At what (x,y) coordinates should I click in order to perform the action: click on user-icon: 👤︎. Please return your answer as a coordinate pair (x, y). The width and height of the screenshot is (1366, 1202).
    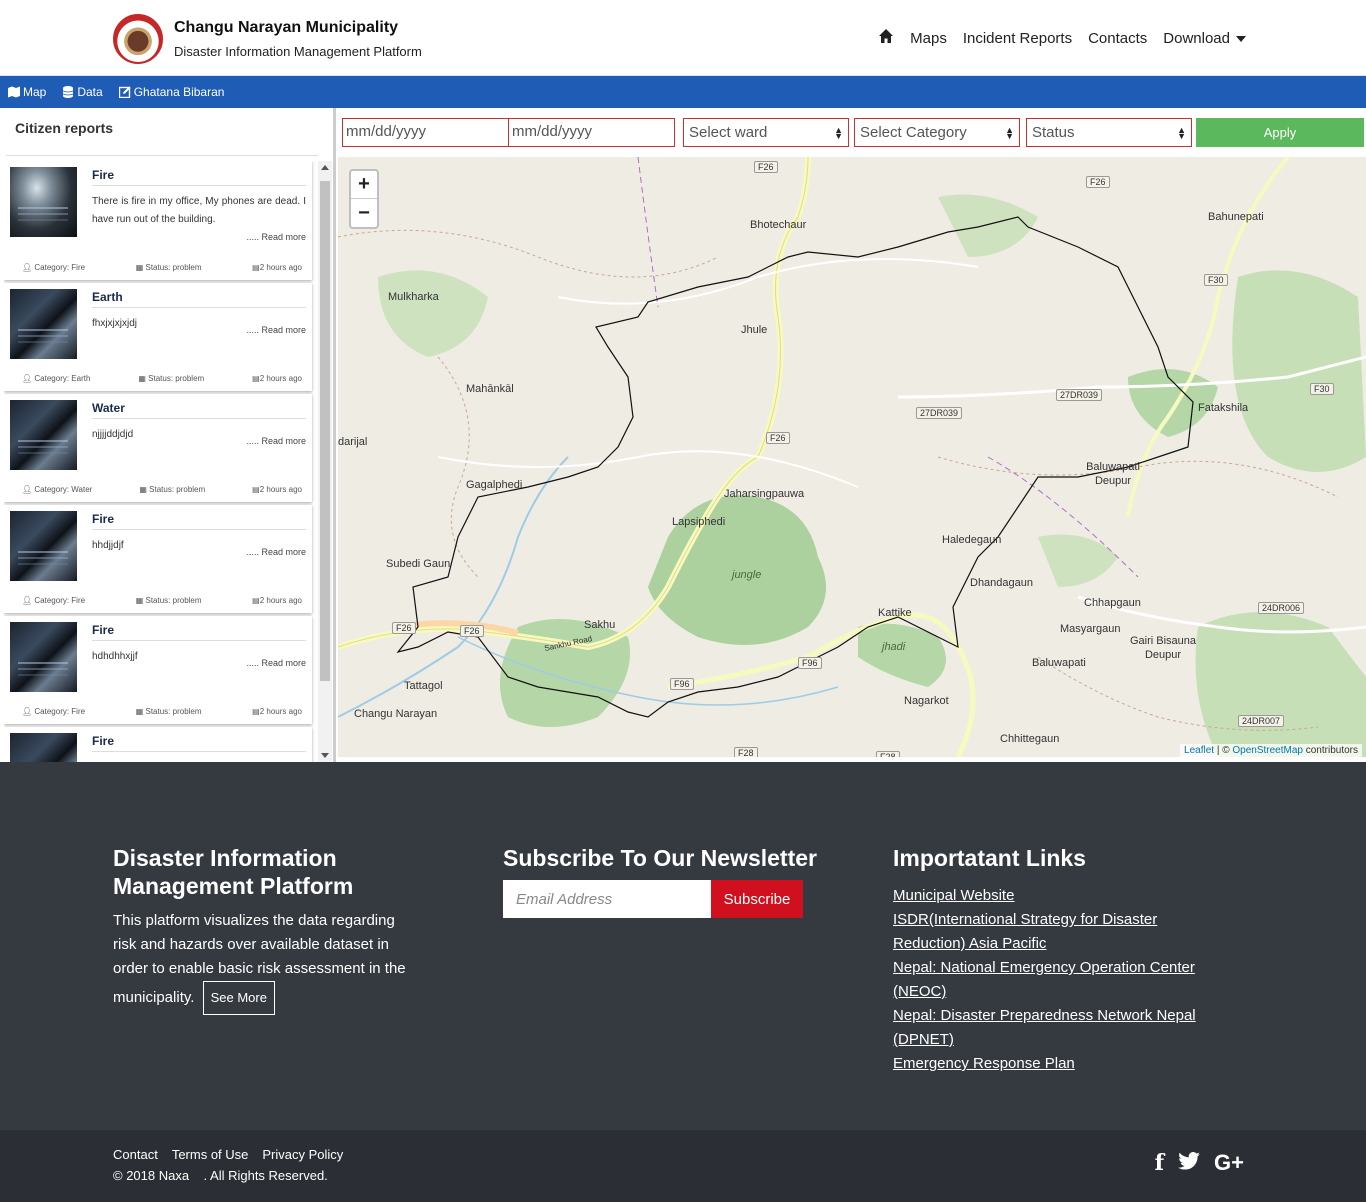
    Looking at the image, I should click on (27, 378).